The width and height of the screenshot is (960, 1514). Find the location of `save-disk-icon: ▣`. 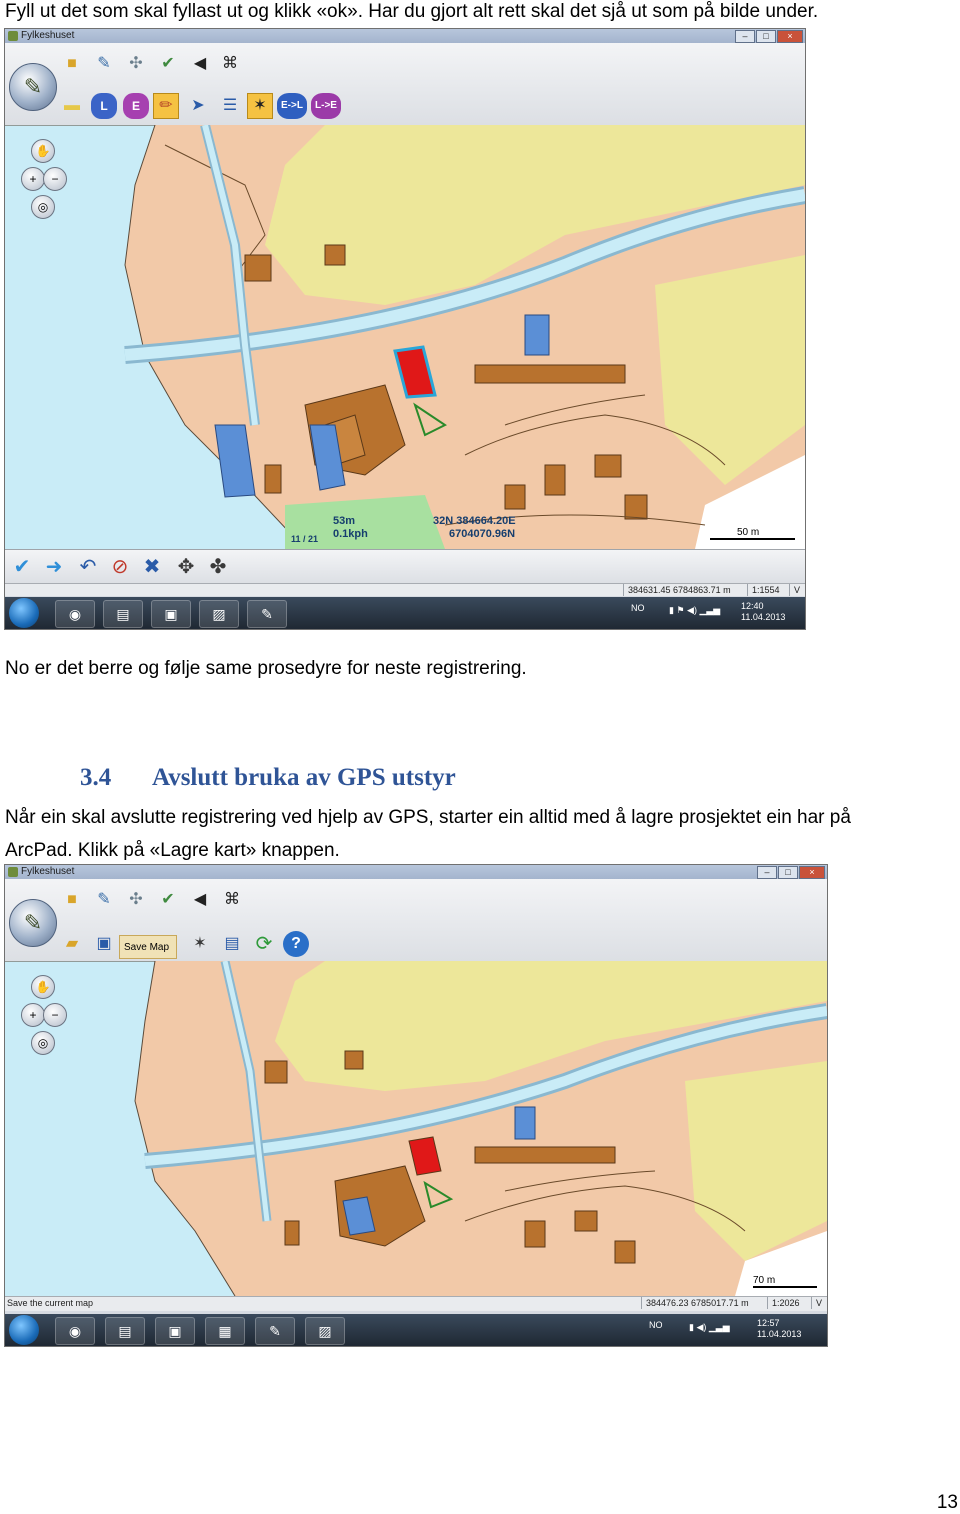

save-disk-icon: ▣ is located at coordinates (104, 944).